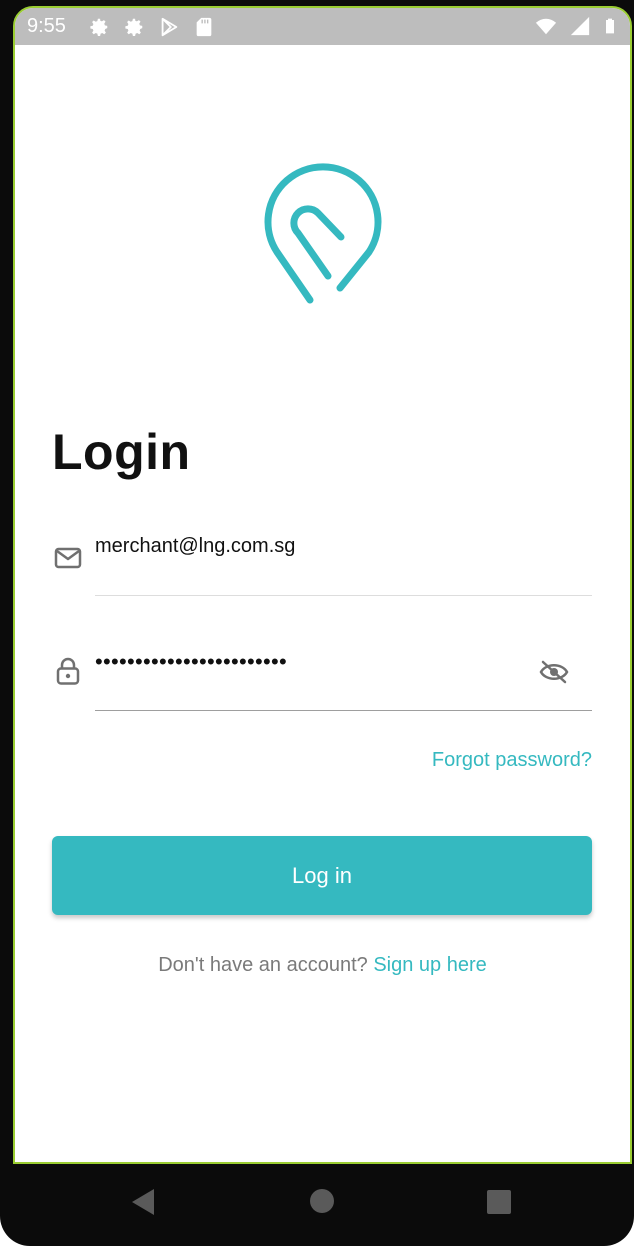  Describe the element at coordinates (512, 760) in the screenshot. I see `forgot-password-link: Forgot password?` at that location.